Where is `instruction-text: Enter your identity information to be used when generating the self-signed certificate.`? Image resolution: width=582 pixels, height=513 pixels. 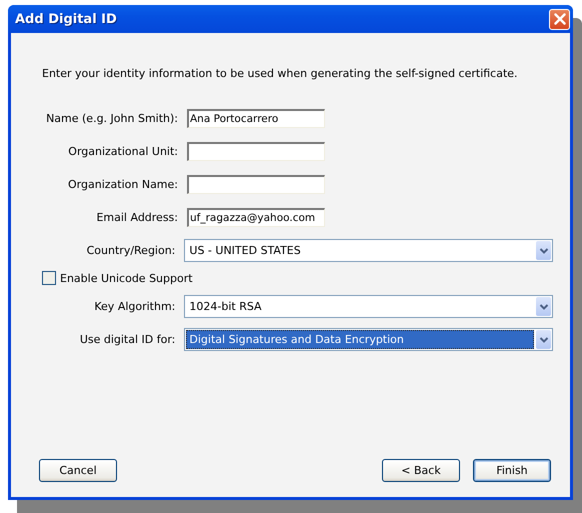 instruction-text: Enter your identity information to be used when generating the self-signed certificate. is located at coordinates (280, 73).